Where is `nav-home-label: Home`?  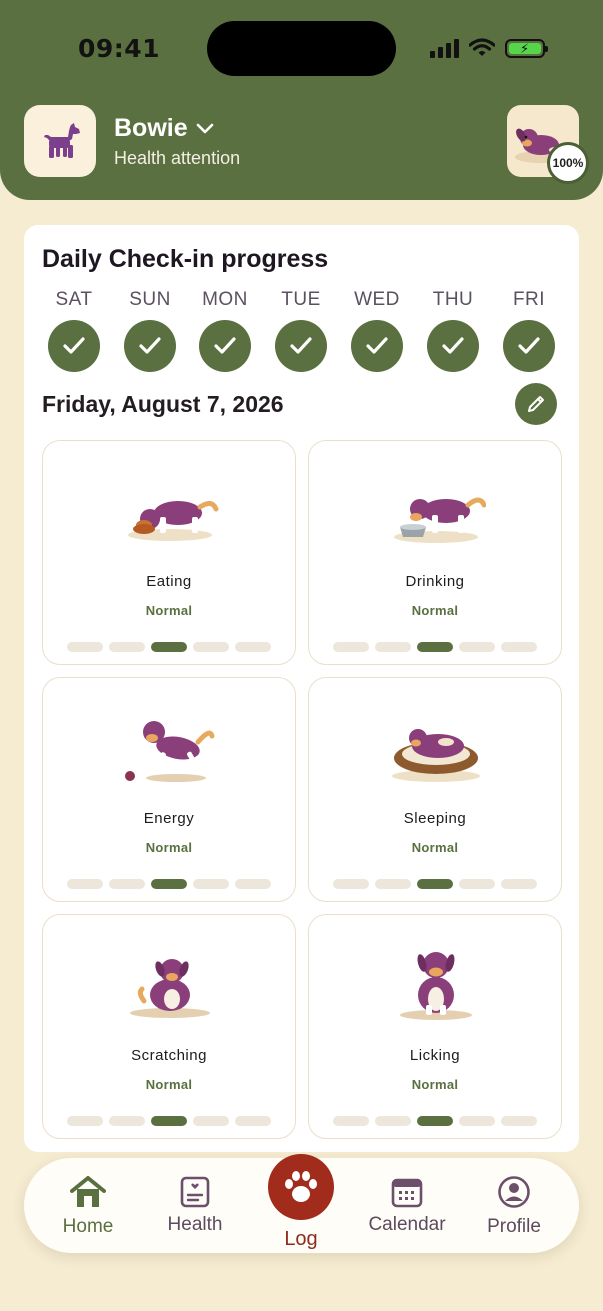 nav-home-label: Home is located at coordinates (88, 1226).